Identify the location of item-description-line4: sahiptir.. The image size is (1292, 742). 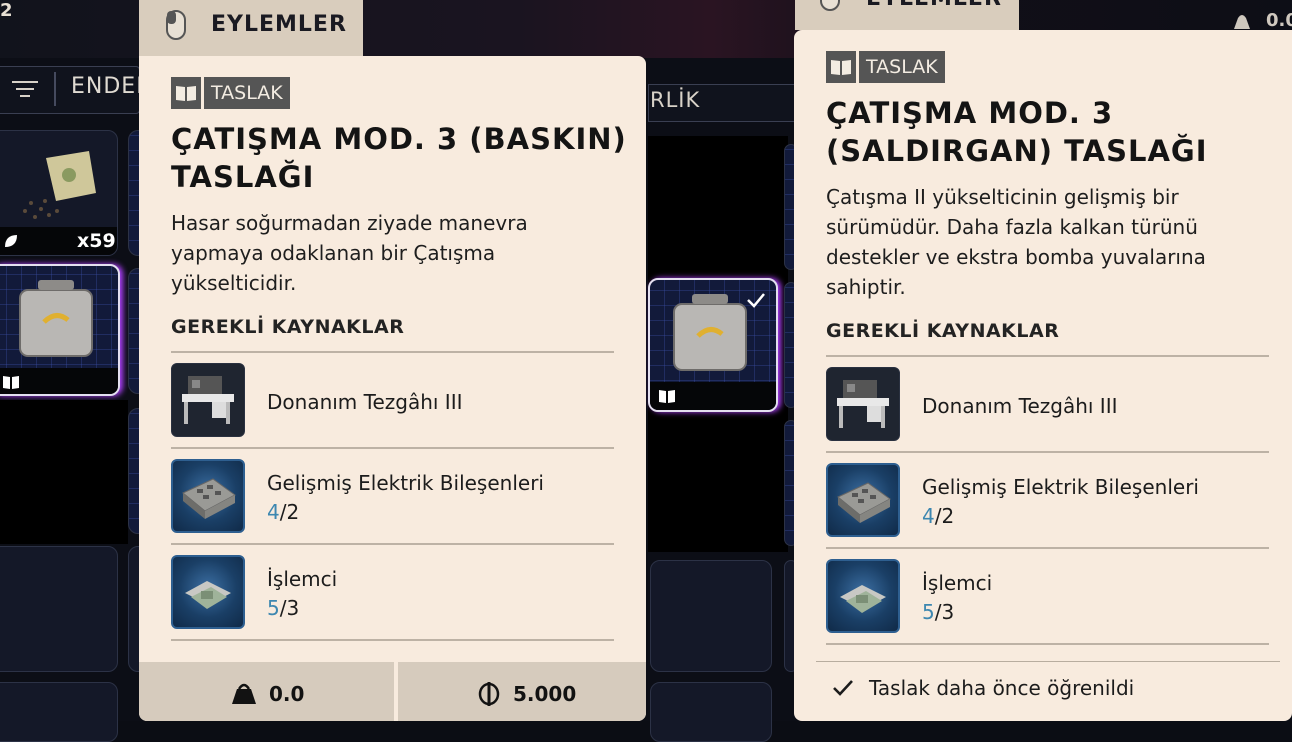
(866, 287).